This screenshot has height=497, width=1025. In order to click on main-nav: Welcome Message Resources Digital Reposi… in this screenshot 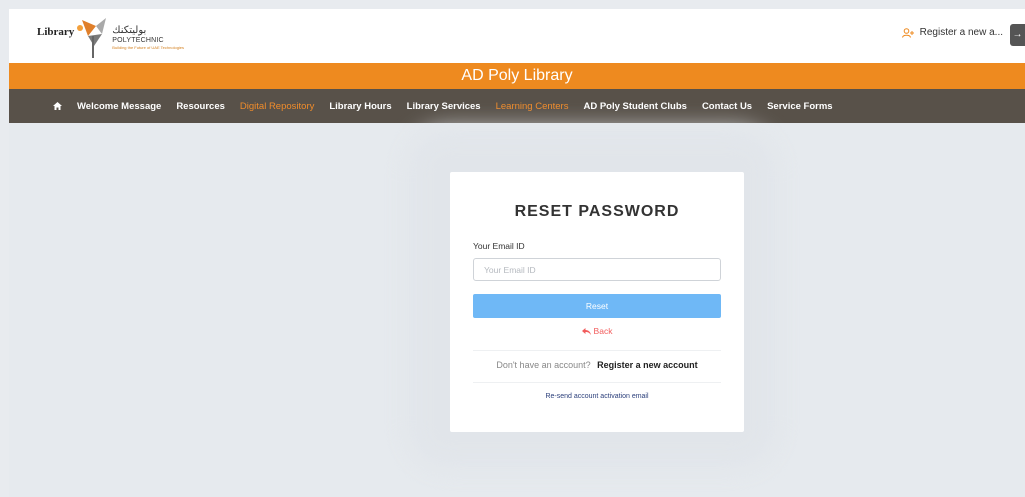, I will do `click(517, 106)`.